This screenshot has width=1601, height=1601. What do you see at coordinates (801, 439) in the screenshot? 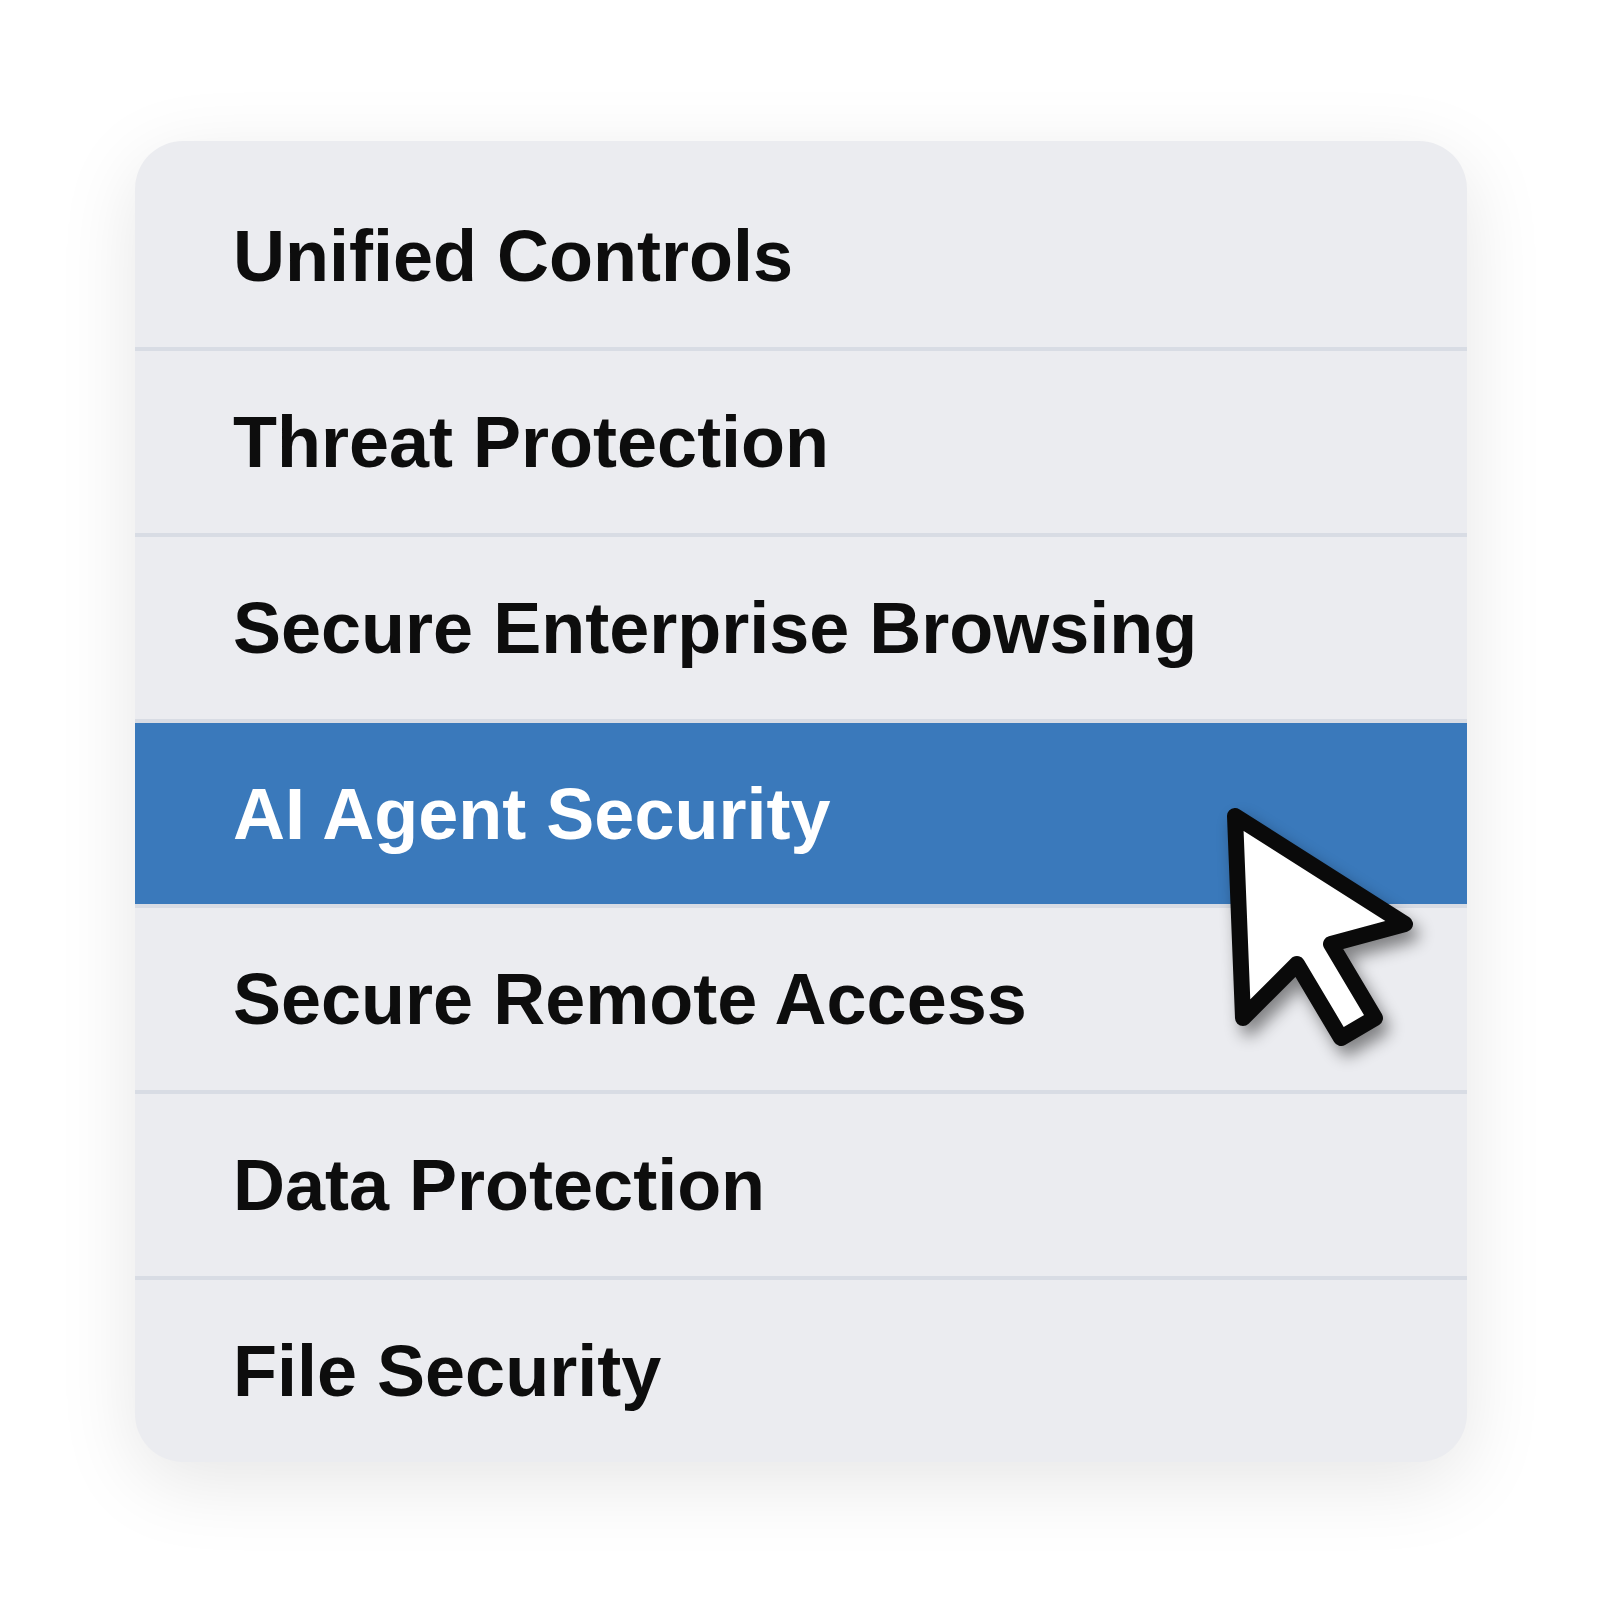
I see `menu-item: Threat Protection` at bounding box center [801, 439].